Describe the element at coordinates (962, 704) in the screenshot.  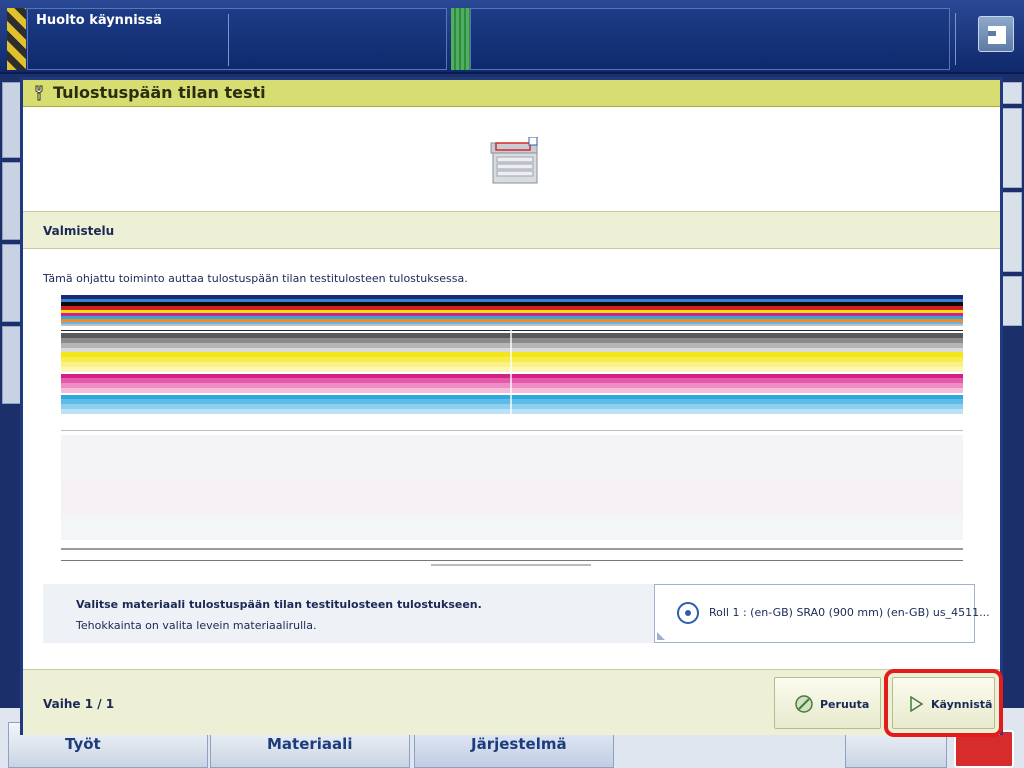
I see `start-label: Käynnistä` at that location.